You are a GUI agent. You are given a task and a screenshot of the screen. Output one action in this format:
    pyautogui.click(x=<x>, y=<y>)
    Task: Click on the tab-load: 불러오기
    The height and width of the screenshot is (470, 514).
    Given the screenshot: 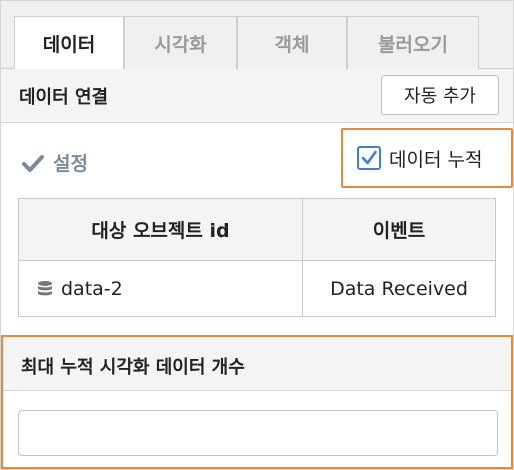 What is the action you would take?
    pyautogui.click(x=413, y=42)
    